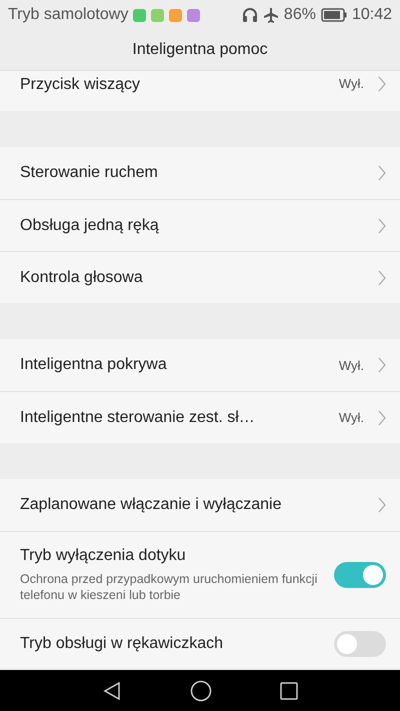 This screenshot has width=400, height=711. Describe the element at coordinates (177, 556) in the screenshot. I see `setting-label: Tryb wyłączenia dotyku` at that location.